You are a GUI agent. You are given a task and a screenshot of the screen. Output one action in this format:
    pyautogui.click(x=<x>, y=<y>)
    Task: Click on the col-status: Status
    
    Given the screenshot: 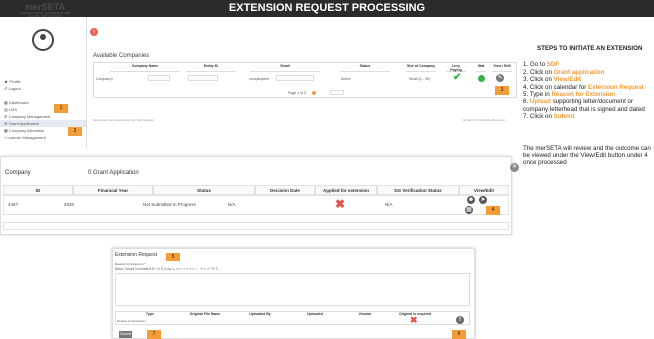 What is the action you would take?
    pyautogui.click(x=365, y=68)
    